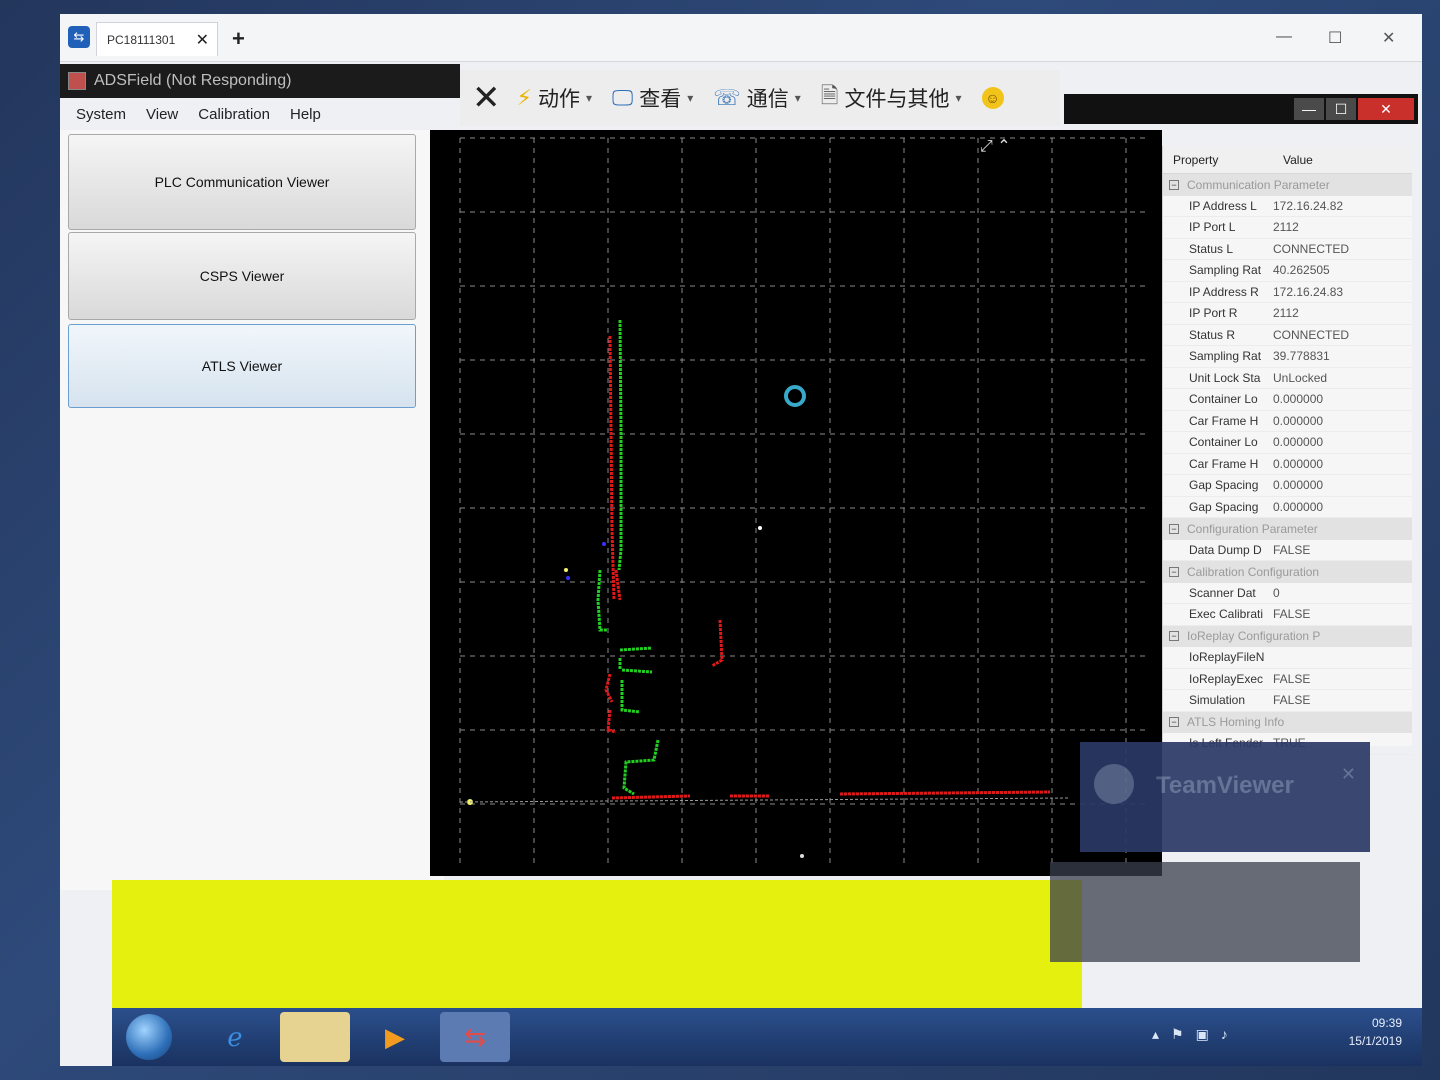 This screenshot has width=1440, height=1080. What do you see at coordinates (1287, 228) in the screenshot?
I see `property-row: IP Port L 2112` at bounding box center [1287, 228].